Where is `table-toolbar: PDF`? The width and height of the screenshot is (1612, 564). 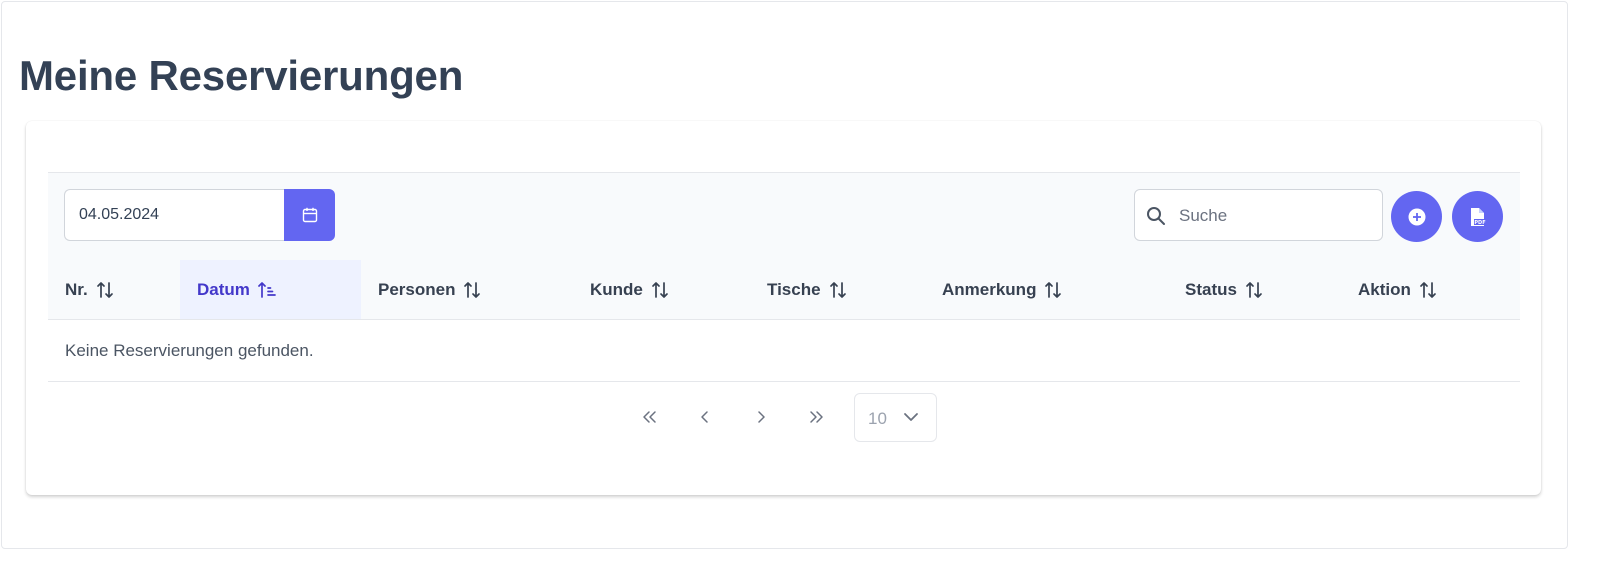
table-toolbar: PDF is located at coordinates (784, 216).